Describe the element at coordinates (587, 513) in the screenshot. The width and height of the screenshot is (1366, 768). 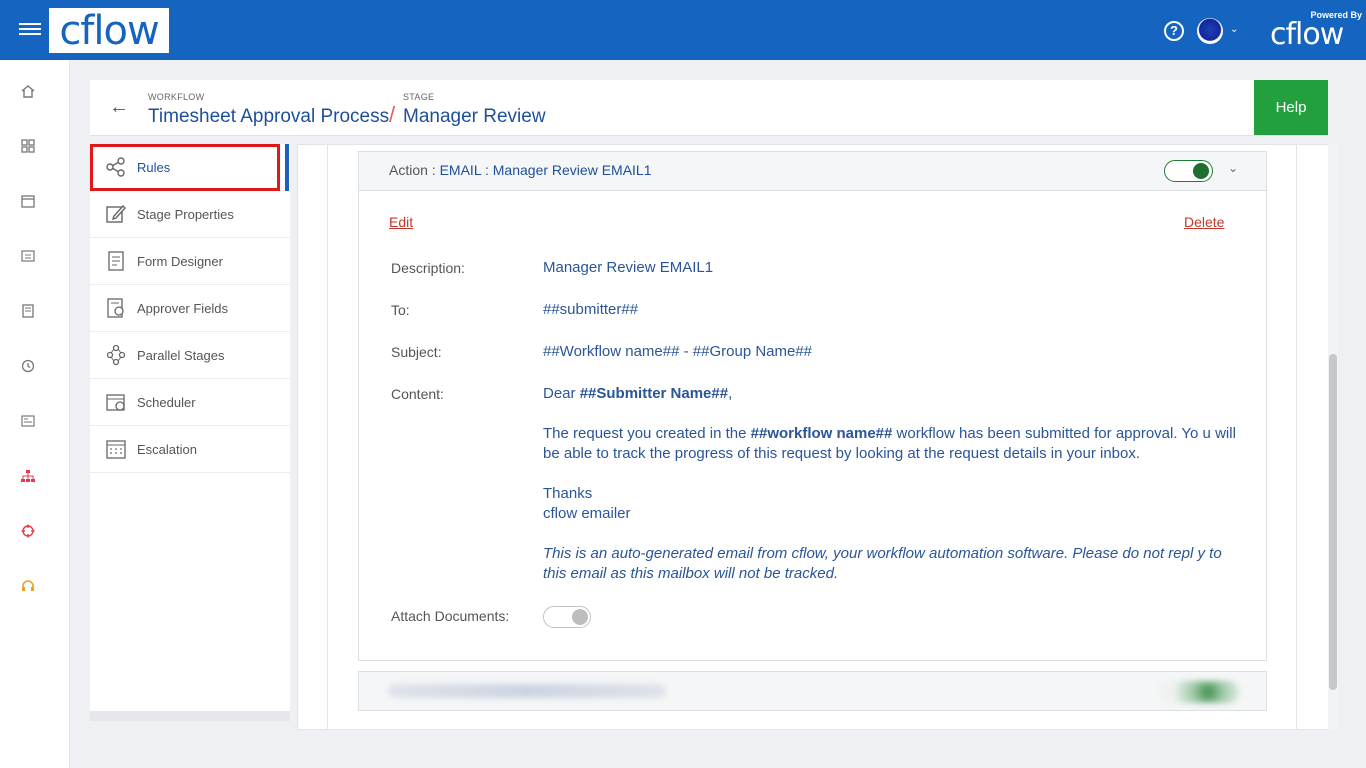
I see `content-signature: cflow emailer` at that location.